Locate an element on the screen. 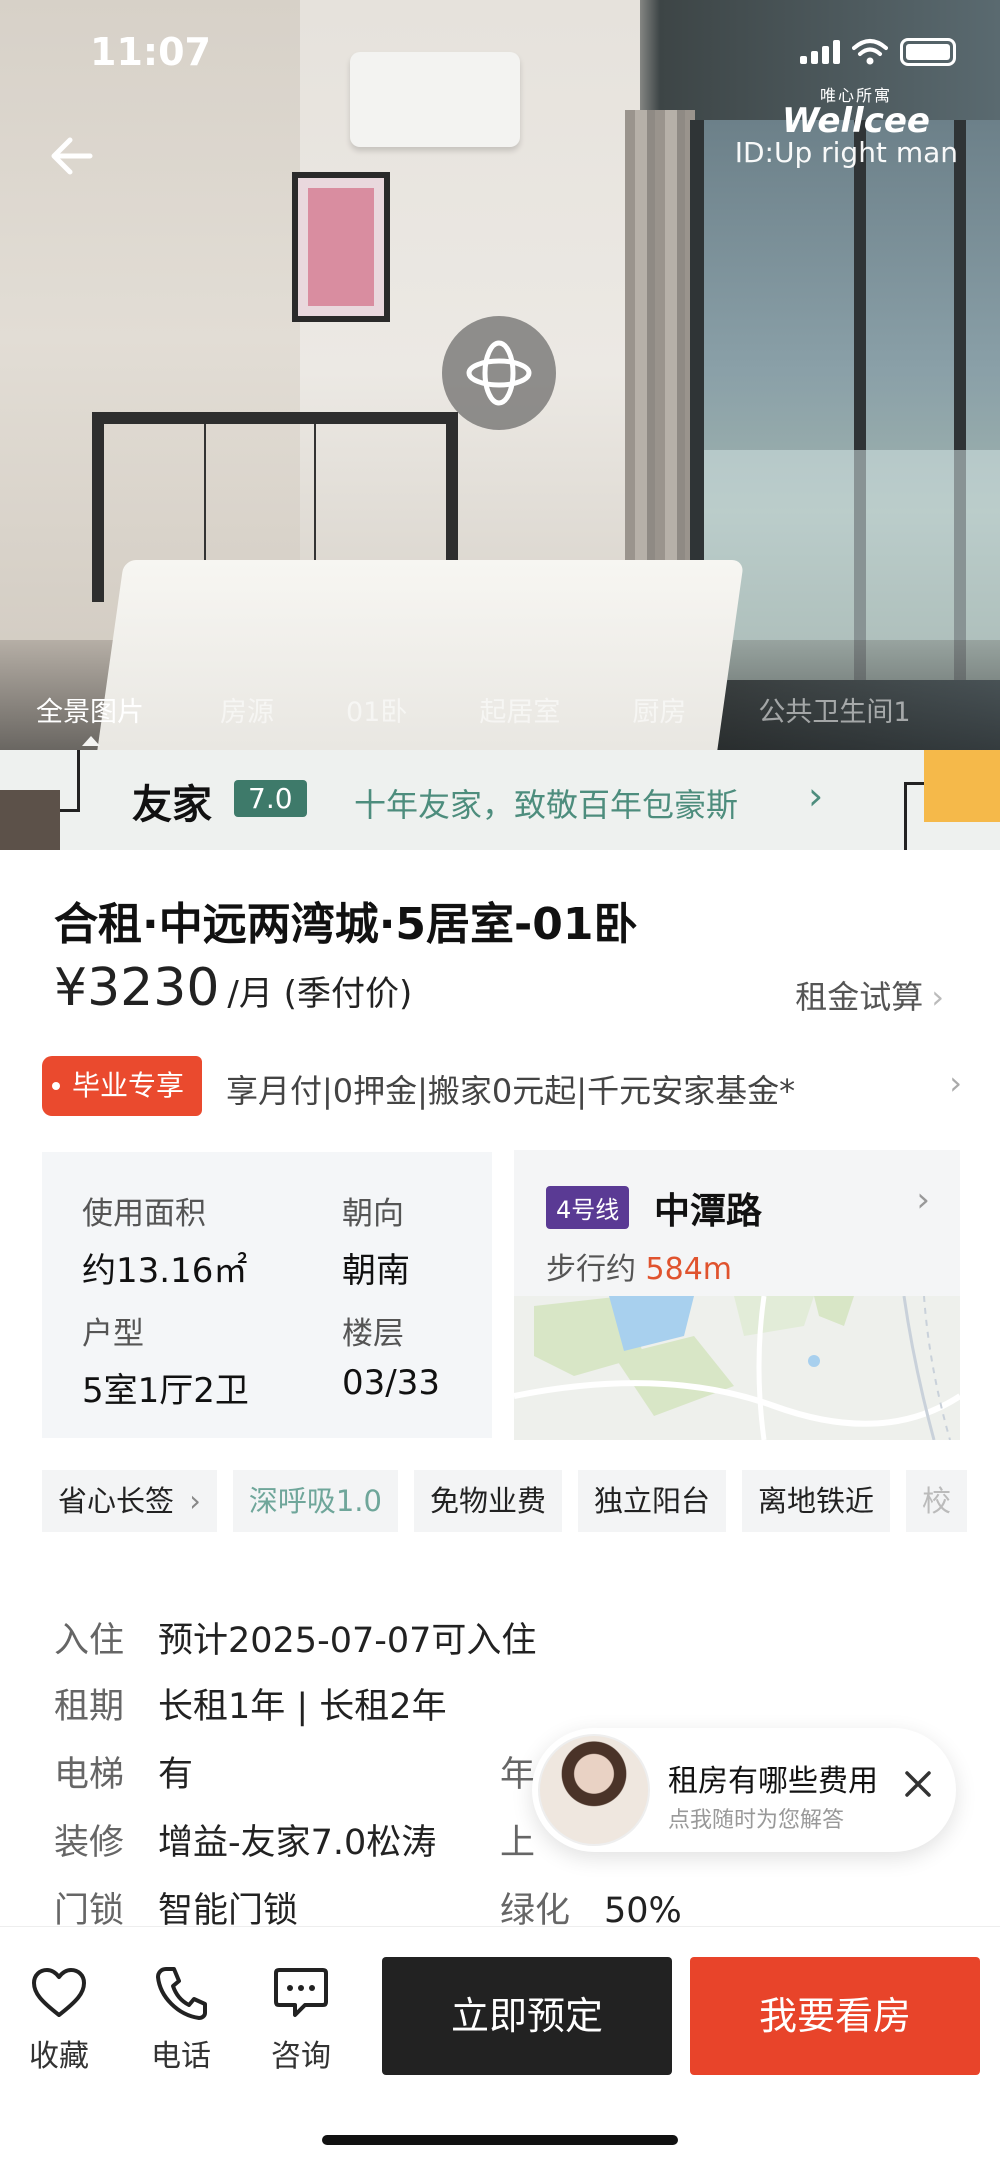  banner-slogan: 十年友家，致敬百年包豪斯 is located at coordinates (546, 805).